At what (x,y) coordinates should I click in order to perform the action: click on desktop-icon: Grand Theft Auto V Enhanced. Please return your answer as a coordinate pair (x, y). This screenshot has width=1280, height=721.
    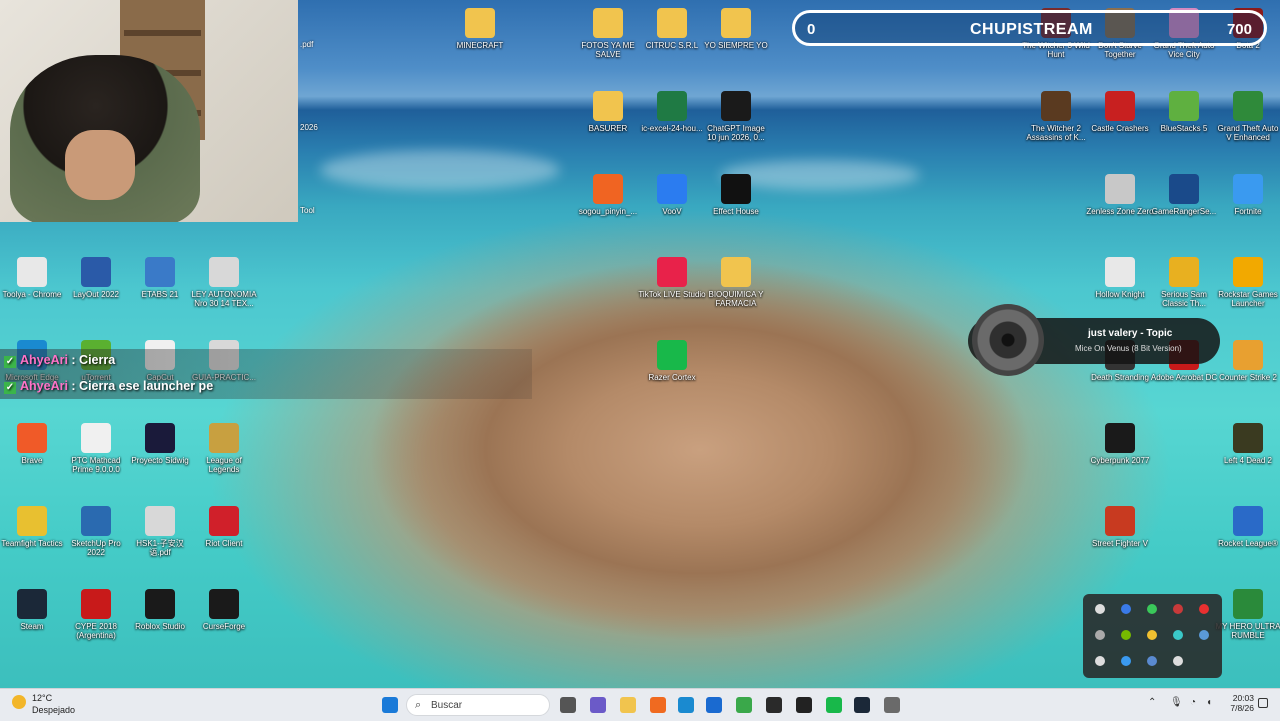
    Looking at the image, I should click on (1247, 116).